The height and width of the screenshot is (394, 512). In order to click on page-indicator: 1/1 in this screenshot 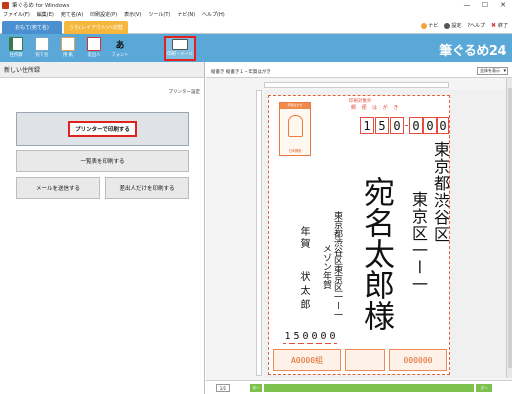, I will do `click(223, 388)`.